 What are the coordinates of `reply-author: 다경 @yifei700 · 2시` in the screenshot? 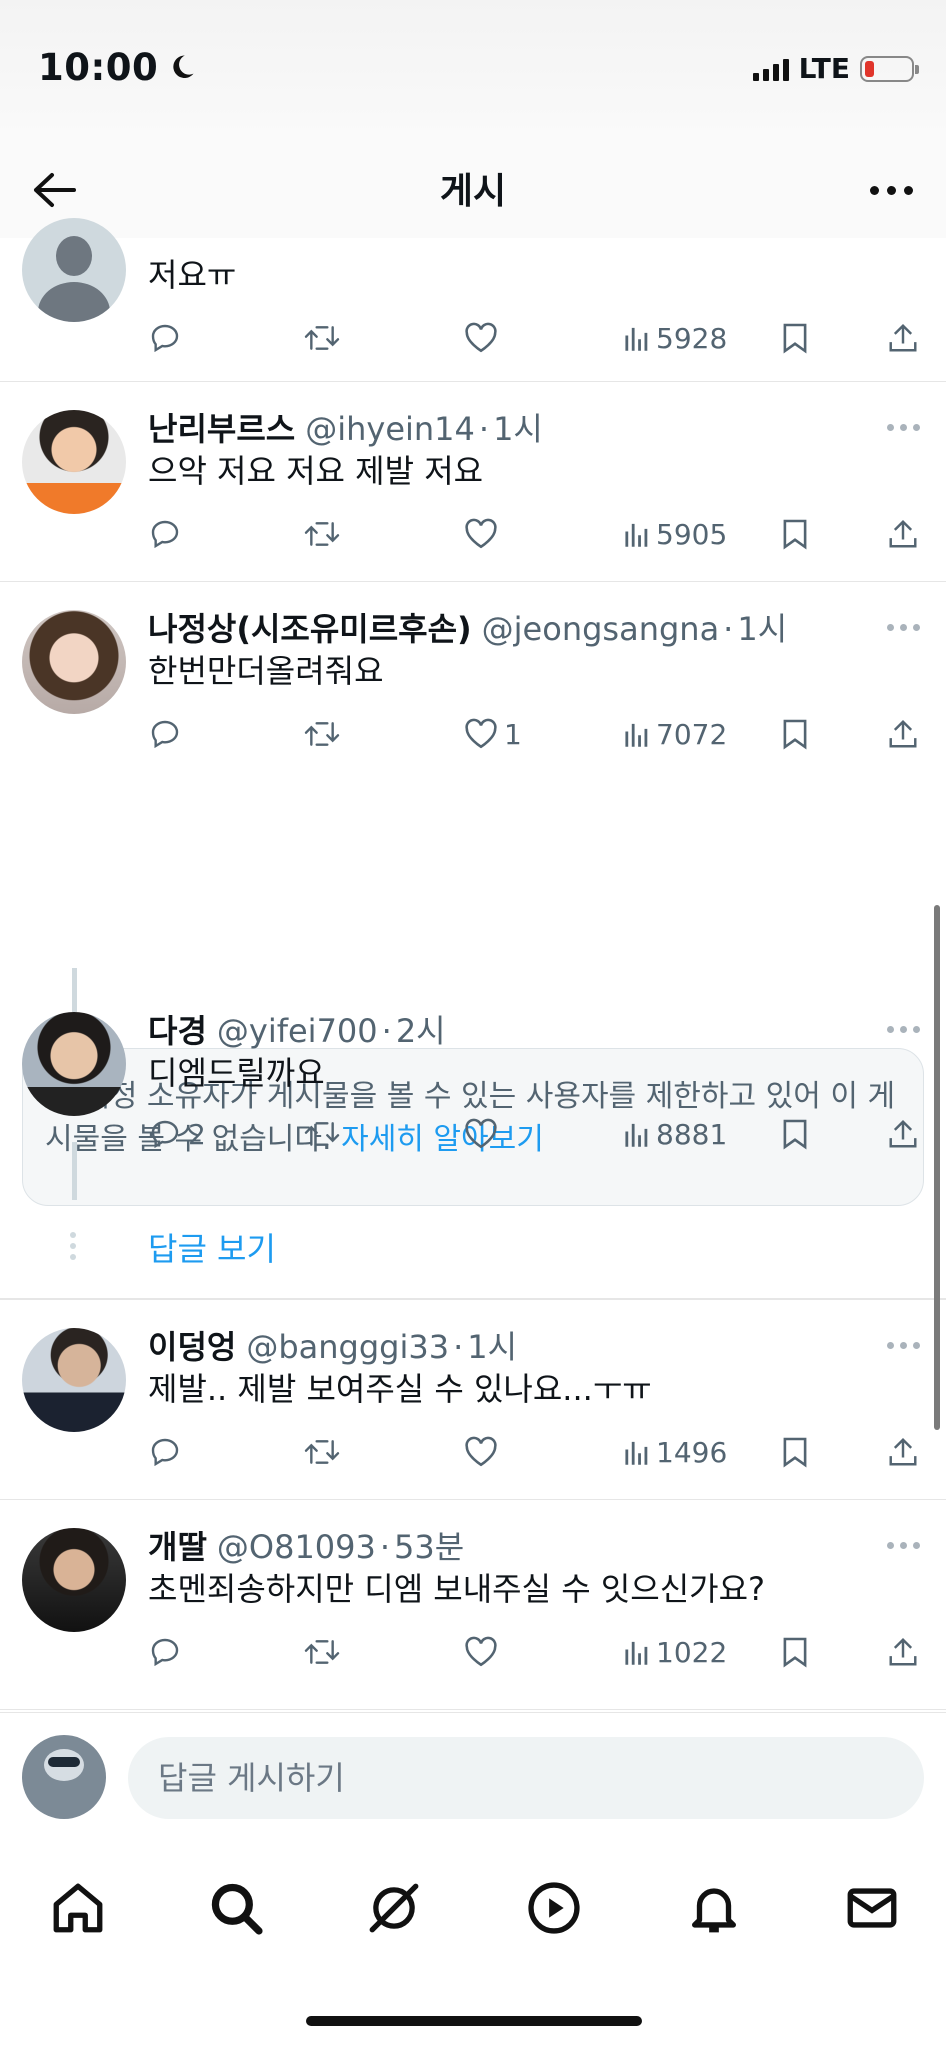 It's located at (297, 1029).